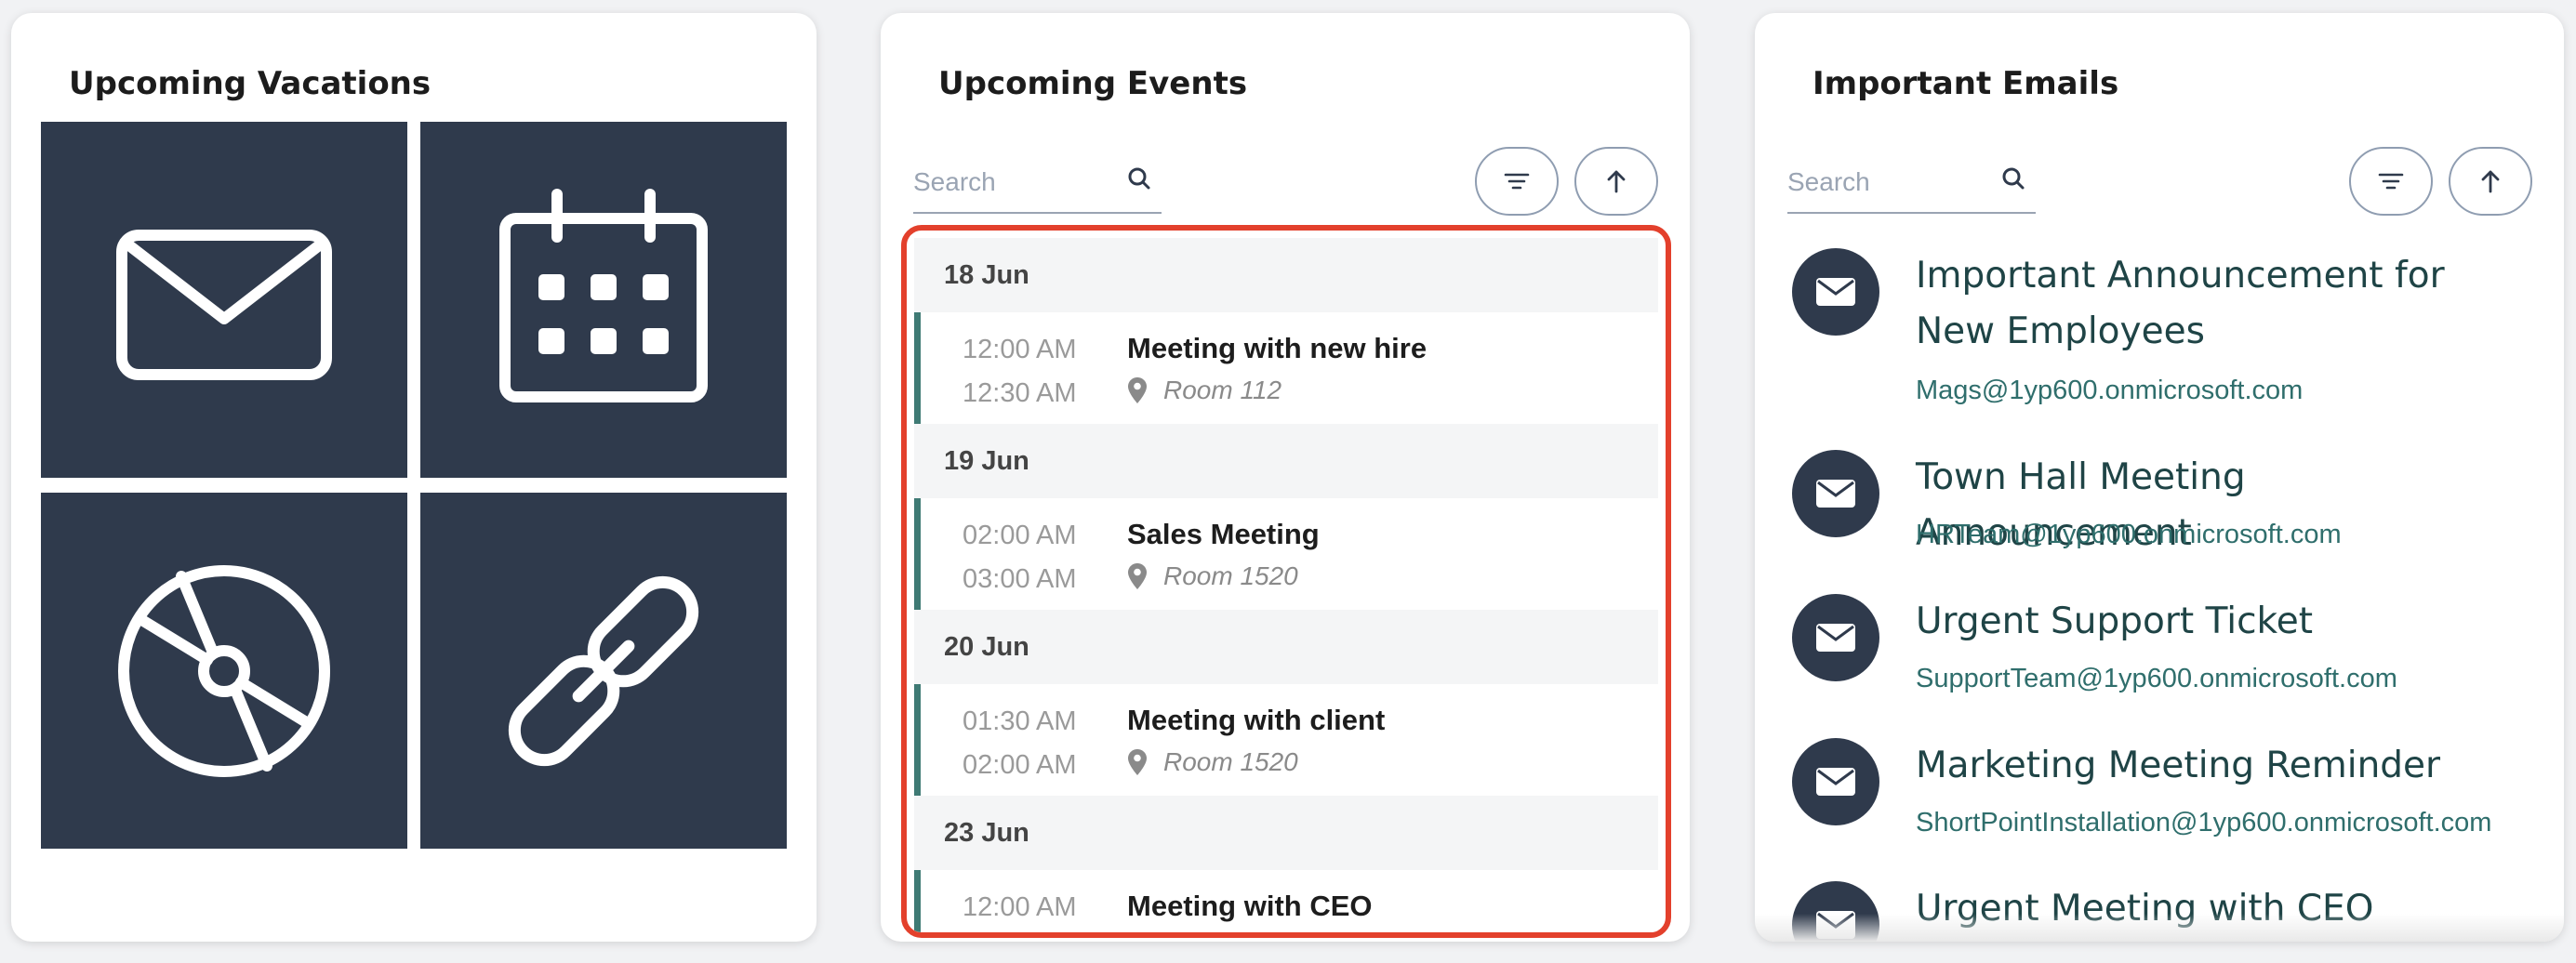 The width and height of the screenshot is (2576, 963). Describe the element at coordinates (1286, 647) in the screenshot. I see `event-date-header: 20 Jun` at that location.